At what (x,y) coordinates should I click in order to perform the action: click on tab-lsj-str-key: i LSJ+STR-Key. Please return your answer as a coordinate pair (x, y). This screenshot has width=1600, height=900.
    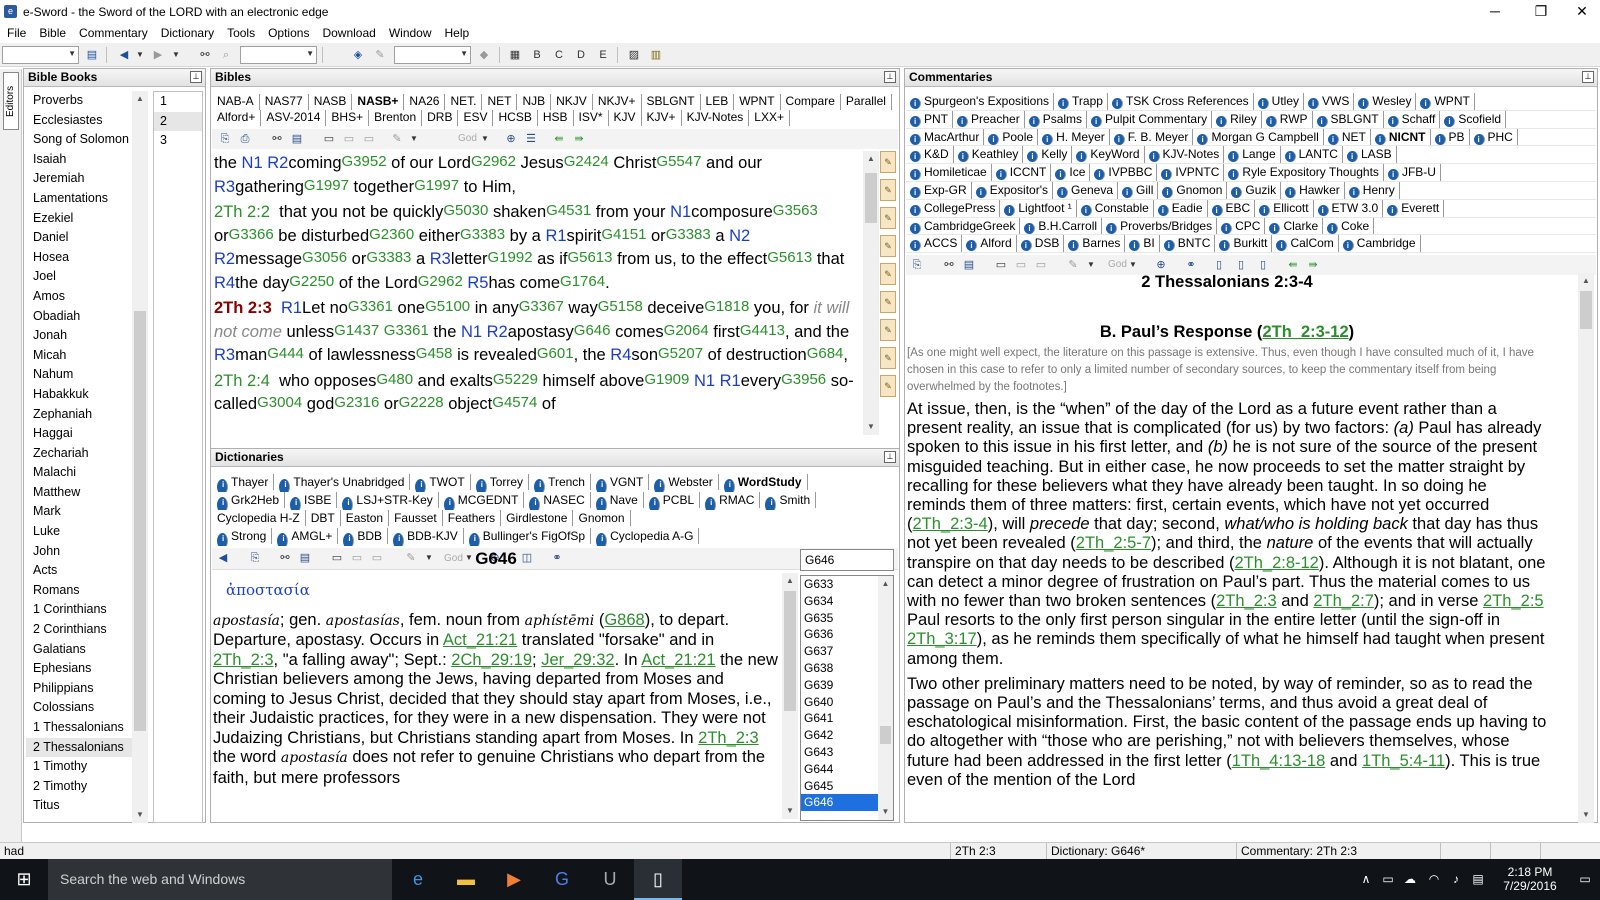
    Looking at the image, I should click on (388, 501).